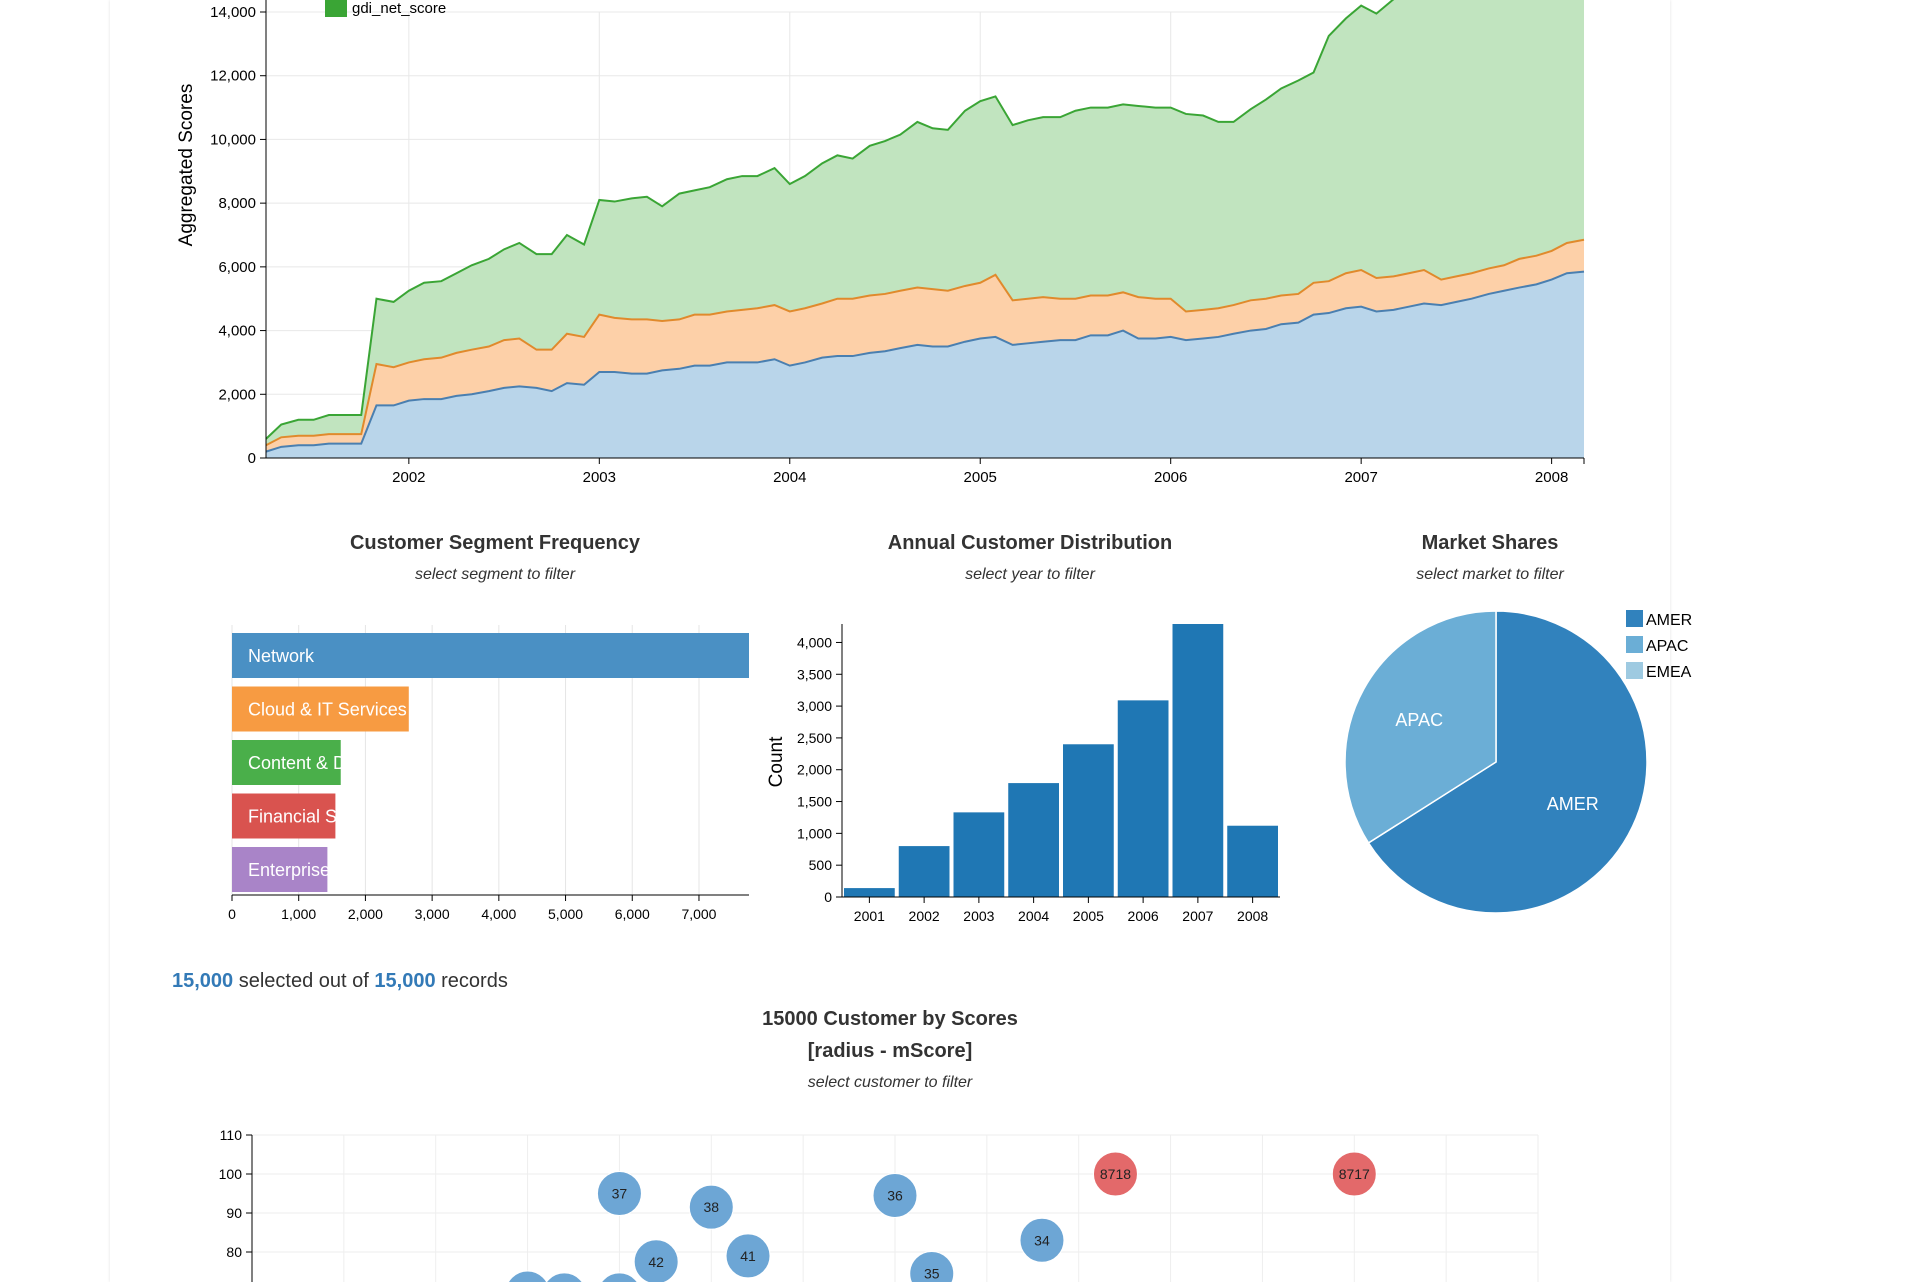 Image resolution: width=1917 pixels, height=1282 pixels. Describe the element at coordinates (932, 1273) in the screenshot. I see `scatter-point-label: 35` at that location.